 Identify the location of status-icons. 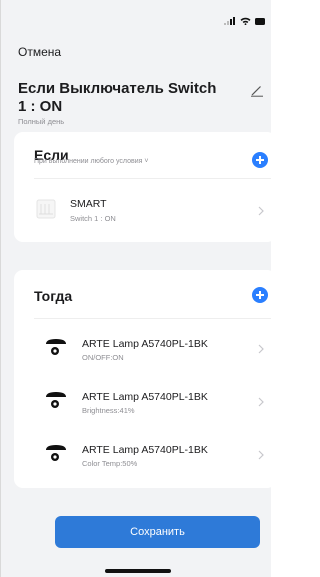
(244, 21).